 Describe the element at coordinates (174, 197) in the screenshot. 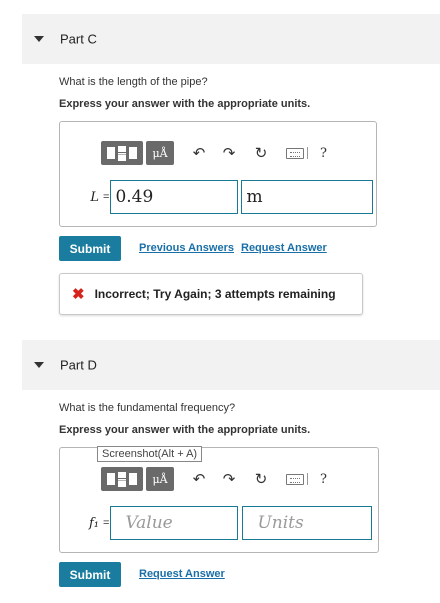

I see `value-input: 0.49` at that location.